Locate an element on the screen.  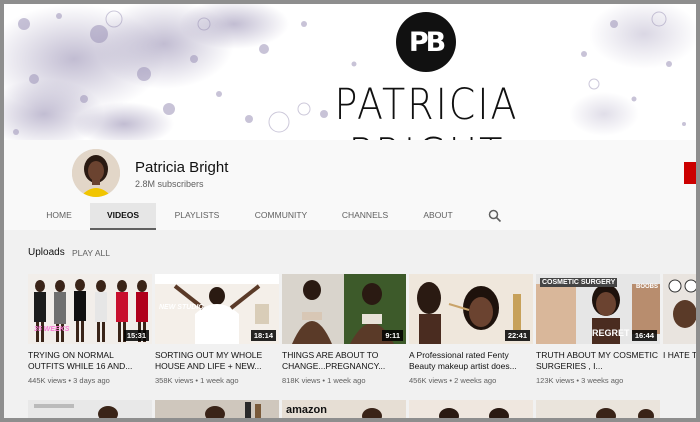
tab-home: HOME is located at coordinates (59, 215).